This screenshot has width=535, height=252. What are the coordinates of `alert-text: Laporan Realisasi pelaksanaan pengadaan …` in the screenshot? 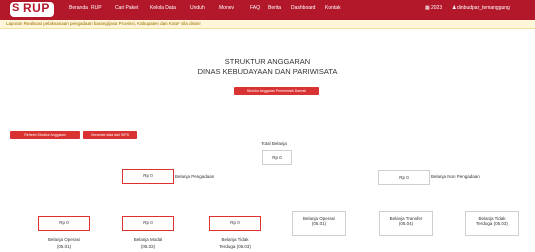 It's located at (103, 23).